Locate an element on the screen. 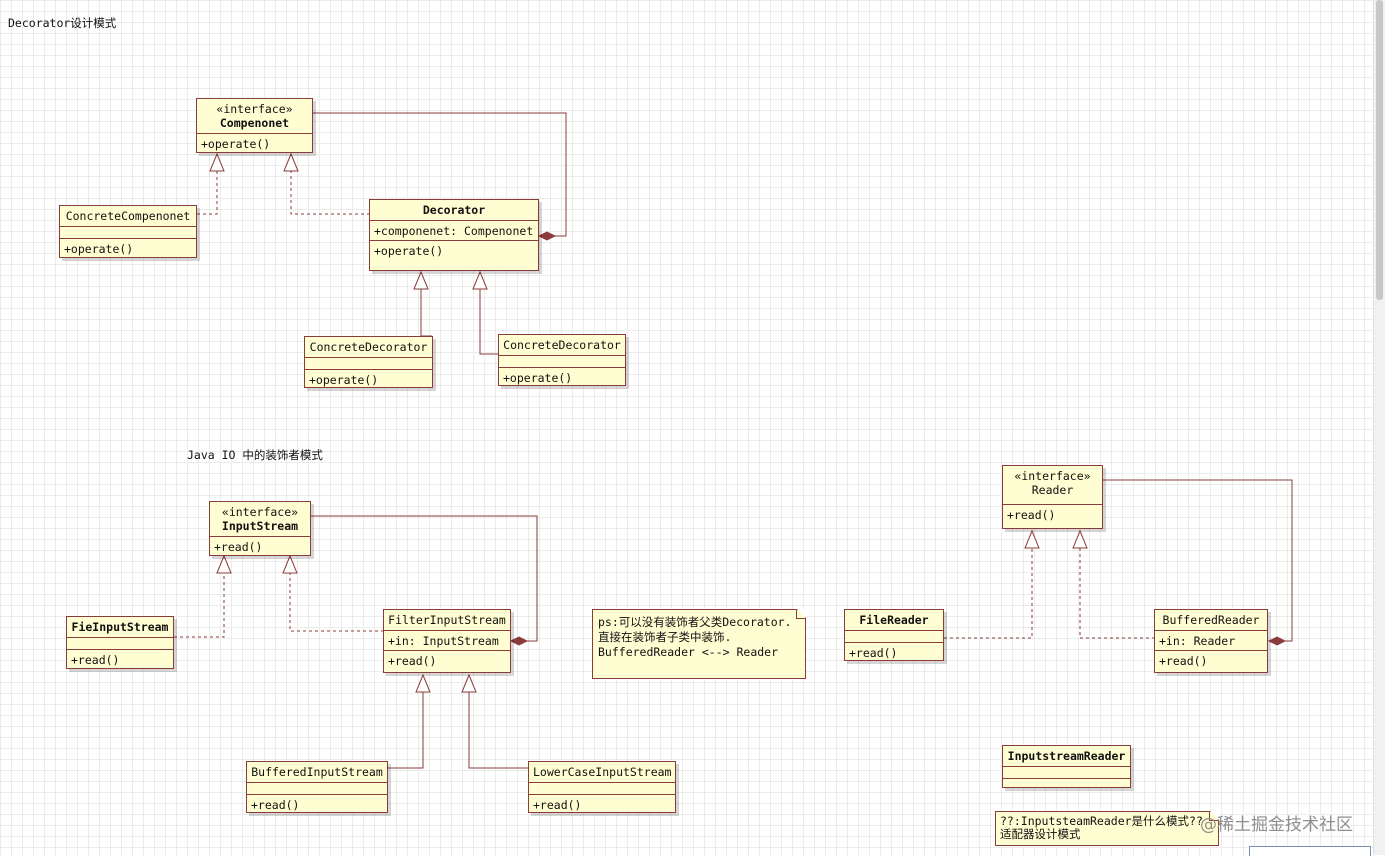 Image resolution: width=1385 pixels, height=856 pixels. class-name: Reader is located at coordinates (1052, 490).